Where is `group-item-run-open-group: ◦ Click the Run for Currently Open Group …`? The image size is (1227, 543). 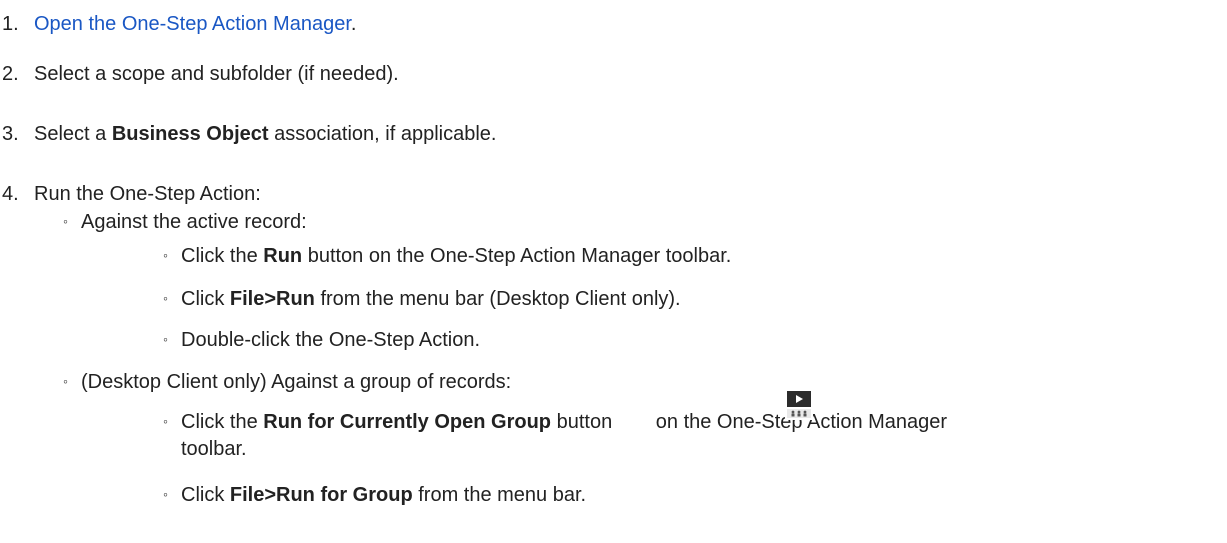
group-item-run-open-group: ◦ Click the Run for Currently Open Group … is located at coordinates (555, 421).